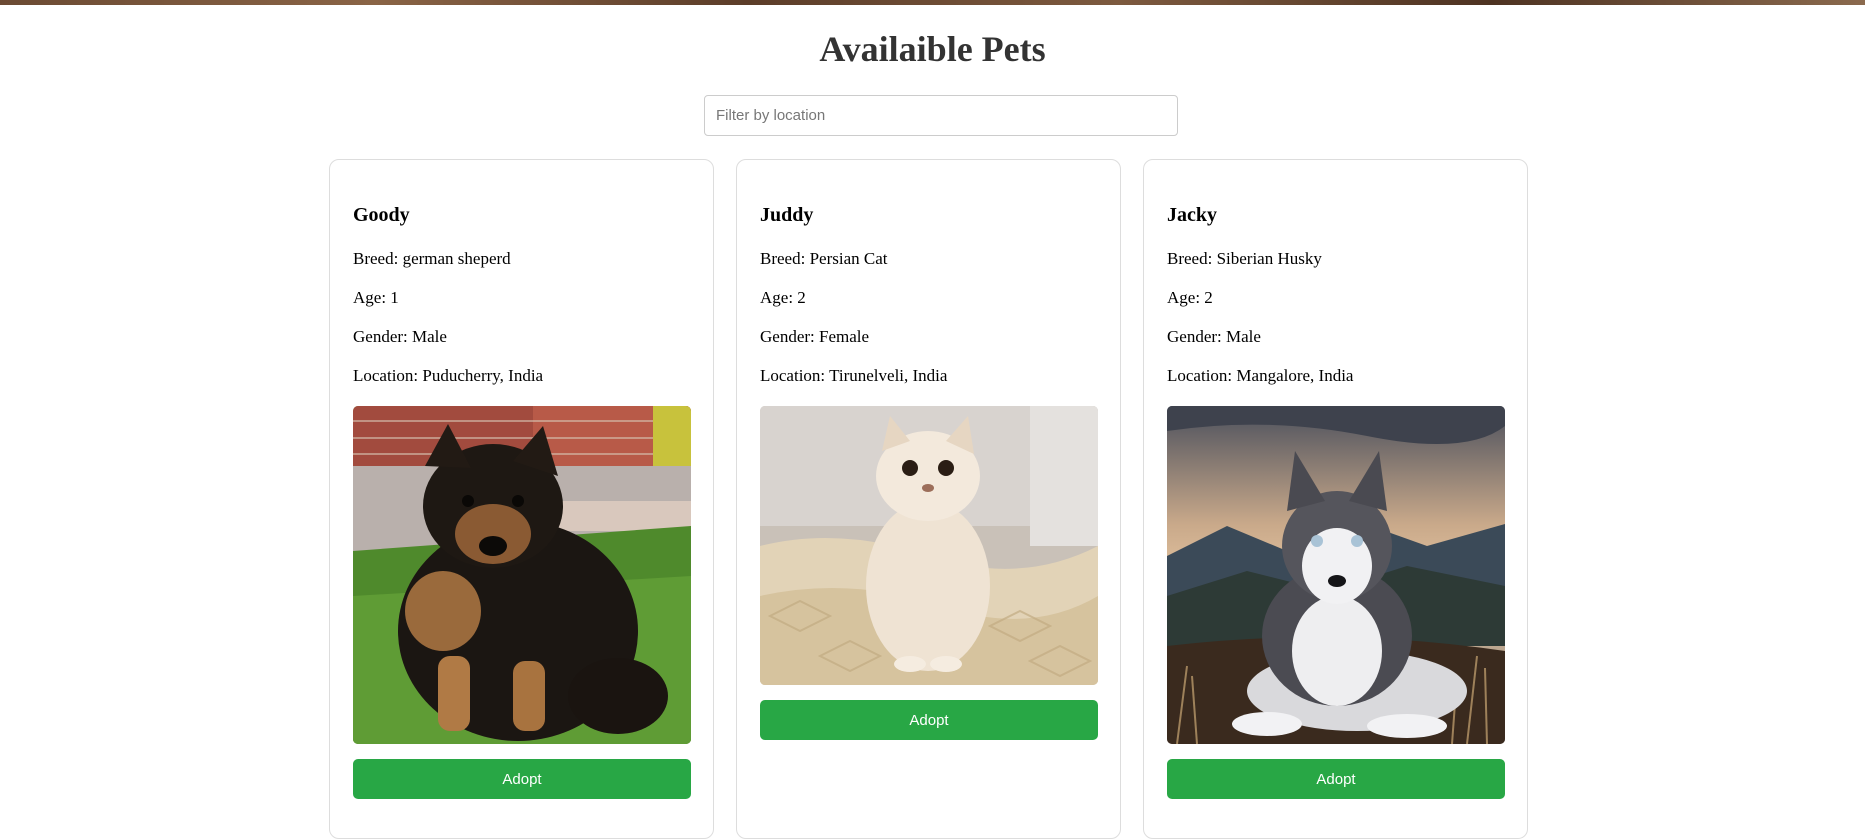  Describe the element at coordinates (929, 545) in the screenshot. I see `pet-photo-persian-cat` at that location.